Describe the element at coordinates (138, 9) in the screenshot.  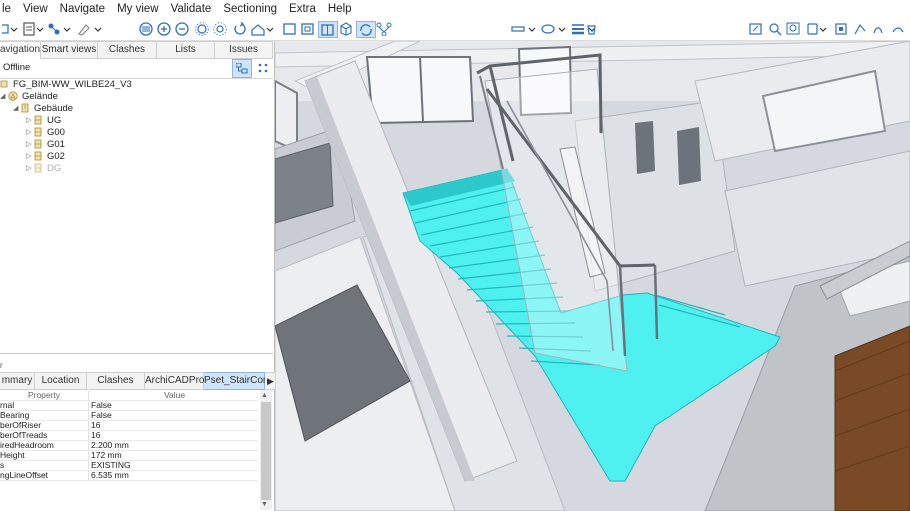
I see `menu-my-view: My view` at that location.